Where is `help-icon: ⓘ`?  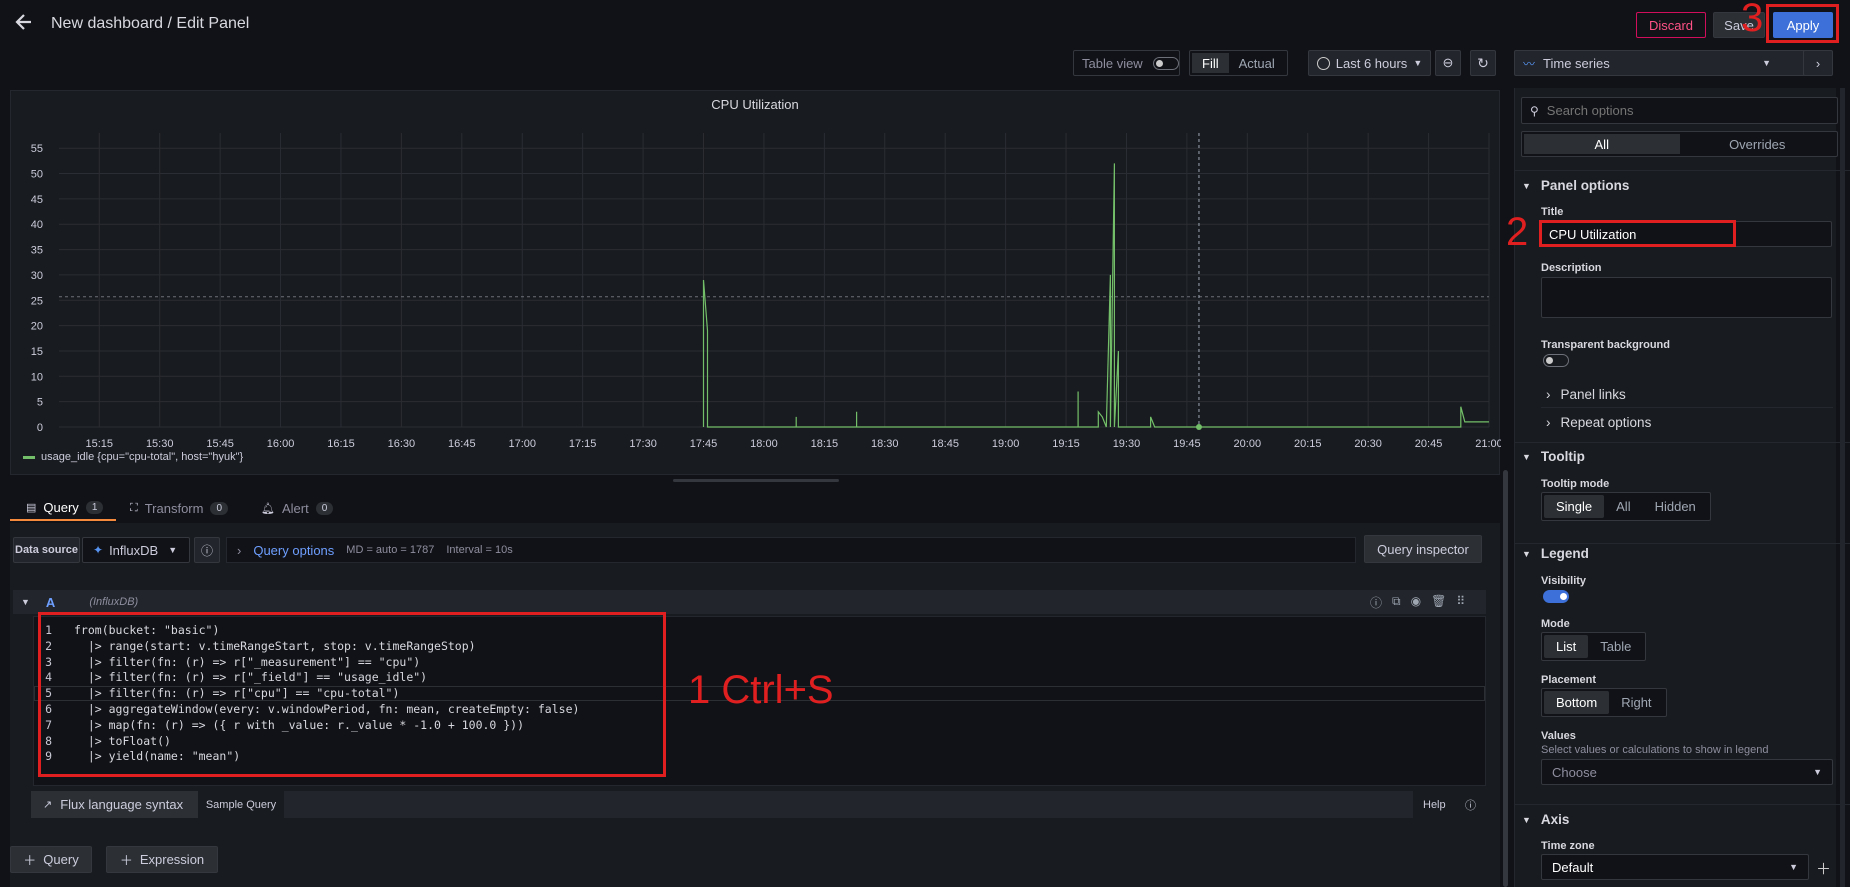
help-icon: ⓘ is located at coordinates (1376, 602).